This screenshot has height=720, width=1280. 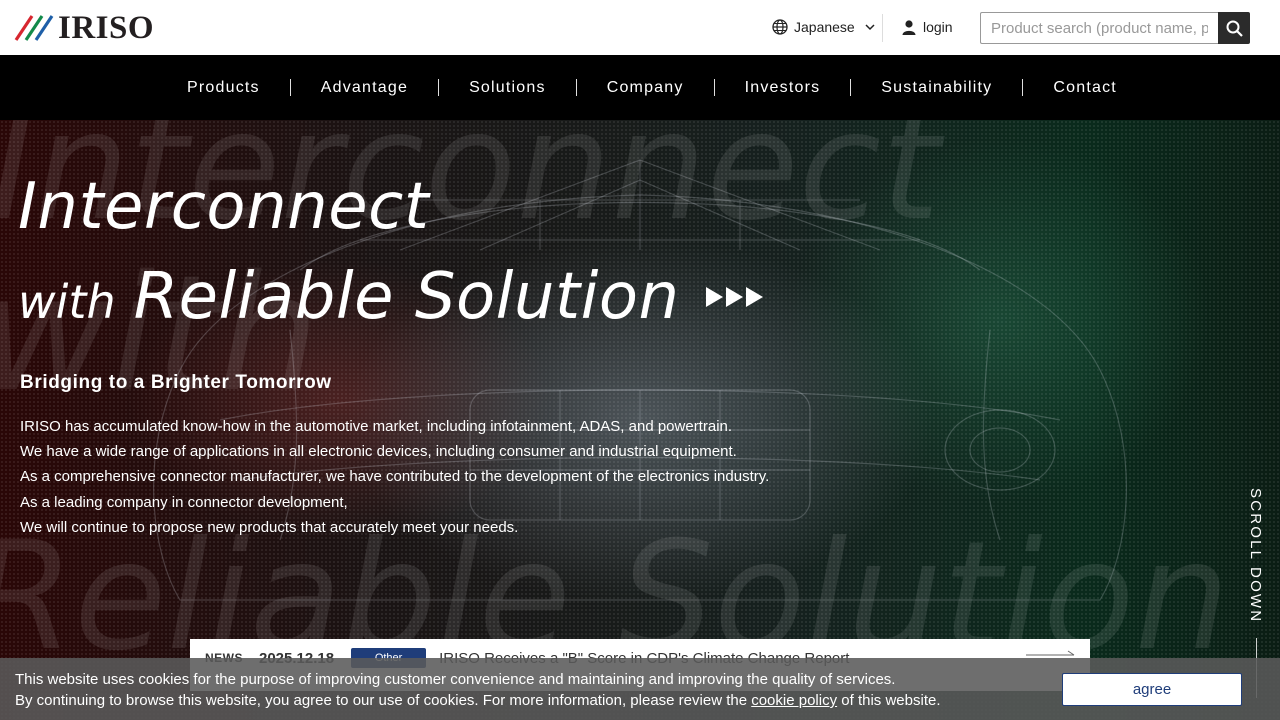 What do you see at coordinates (640, 27) in the screenshot?
I see `site-header: IRISO Japanese login` at bounding box center [640, 27].